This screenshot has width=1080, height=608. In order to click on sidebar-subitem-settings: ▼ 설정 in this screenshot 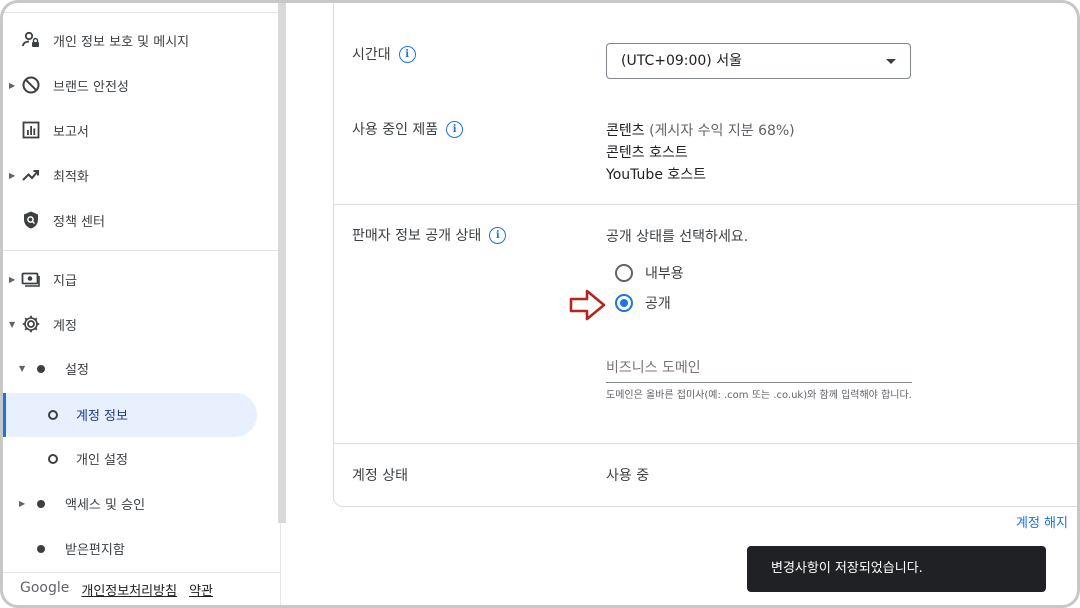, I will do `click(141, 368)`.